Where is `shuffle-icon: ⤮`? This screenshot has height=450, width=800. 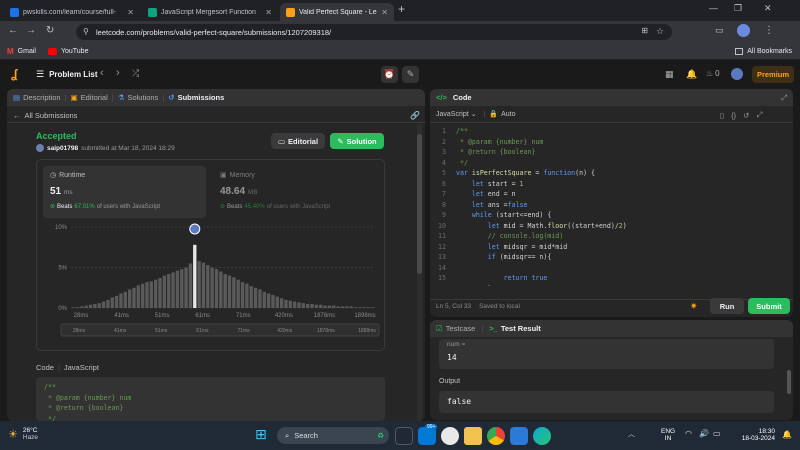 shuffle-icon: ⤮ is located at coordinates (135, 73).